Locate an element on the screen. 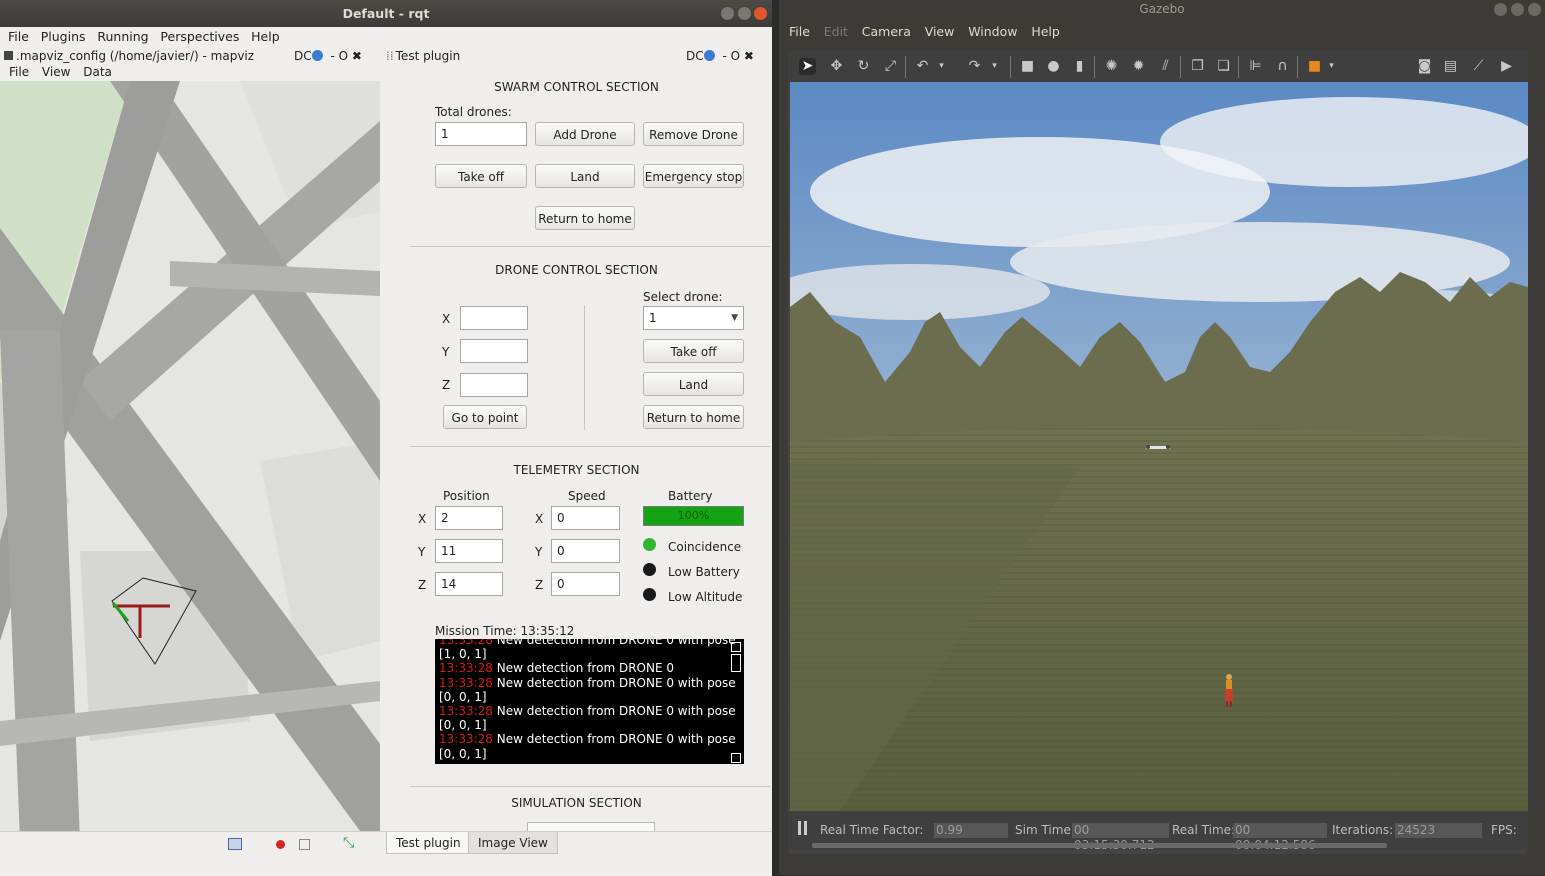 This screenshot has width=1545, height=876. gazebo-menu-view: View is located at coordinates (940, 32).